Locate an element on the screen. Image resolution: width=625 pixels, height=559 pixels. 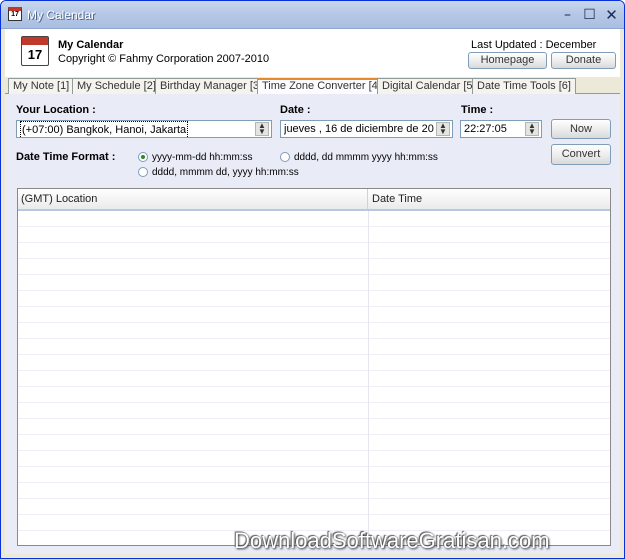
title-bar: 17 My Calendar – ☐ ✕ is located at coordinates (312, 15).